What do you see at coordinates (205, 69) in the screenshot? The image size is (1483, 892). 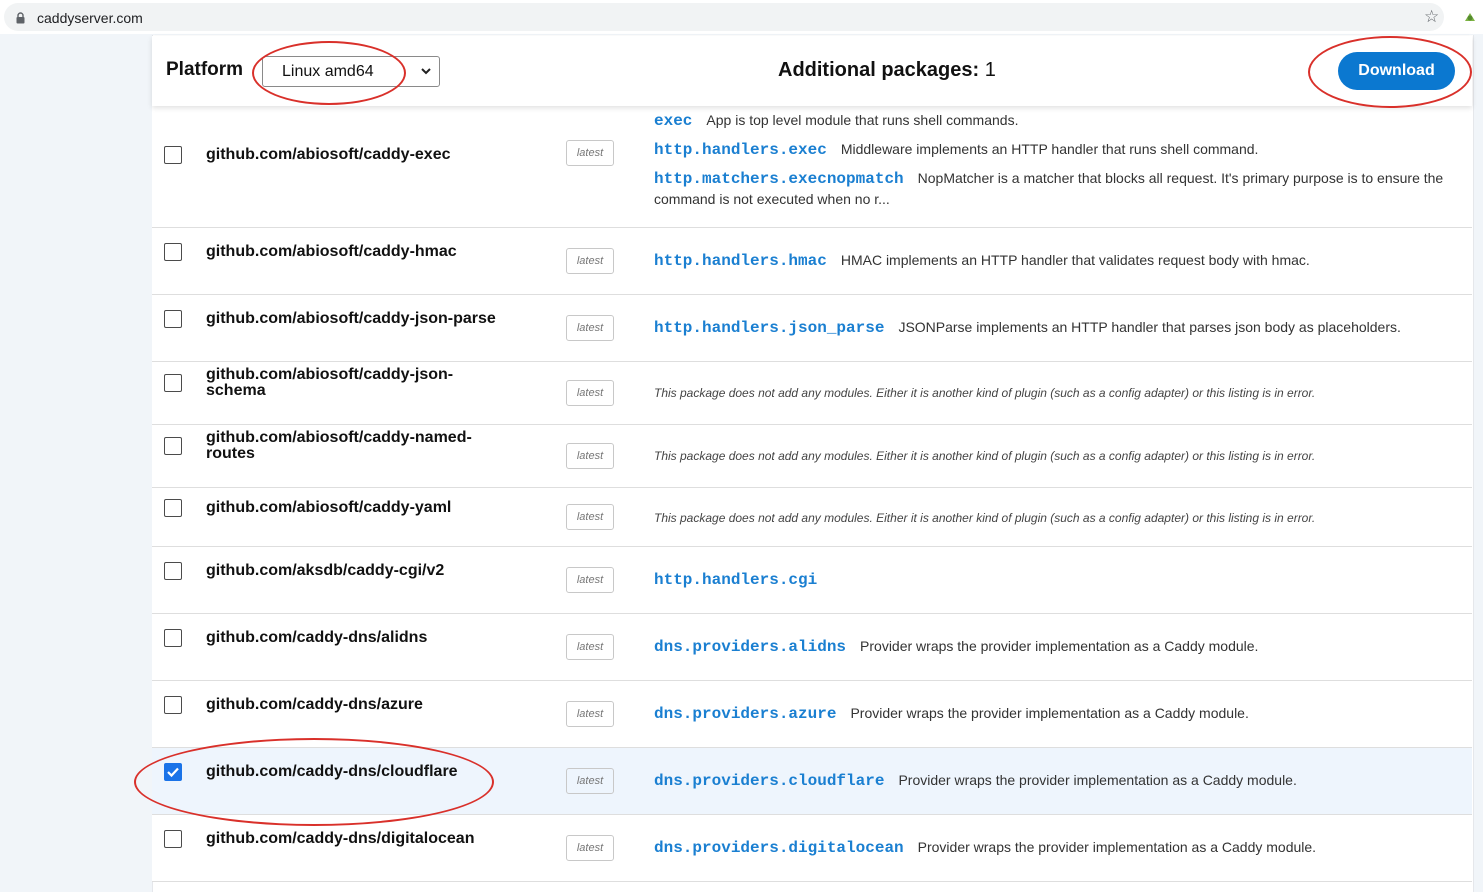 I see `platform-label: Platform` at bounding box center [205, 69].